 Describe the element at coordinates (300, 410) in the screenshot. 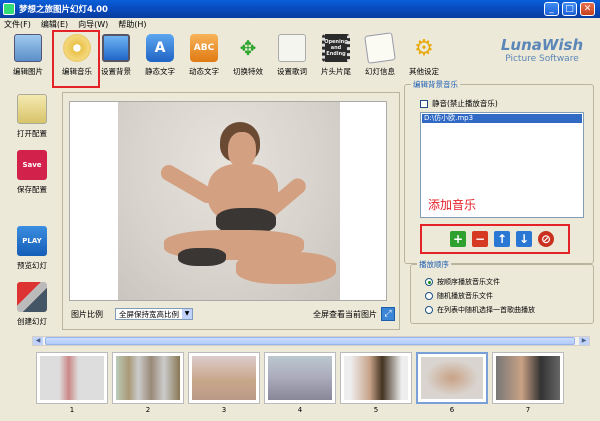

I see `thumbnail-number: 4` at that location.